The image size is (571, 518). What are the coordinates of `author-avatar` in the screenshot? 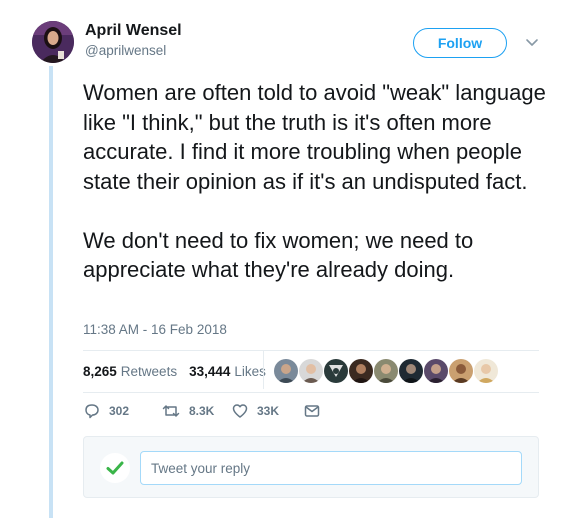 It's located at (53, 42).